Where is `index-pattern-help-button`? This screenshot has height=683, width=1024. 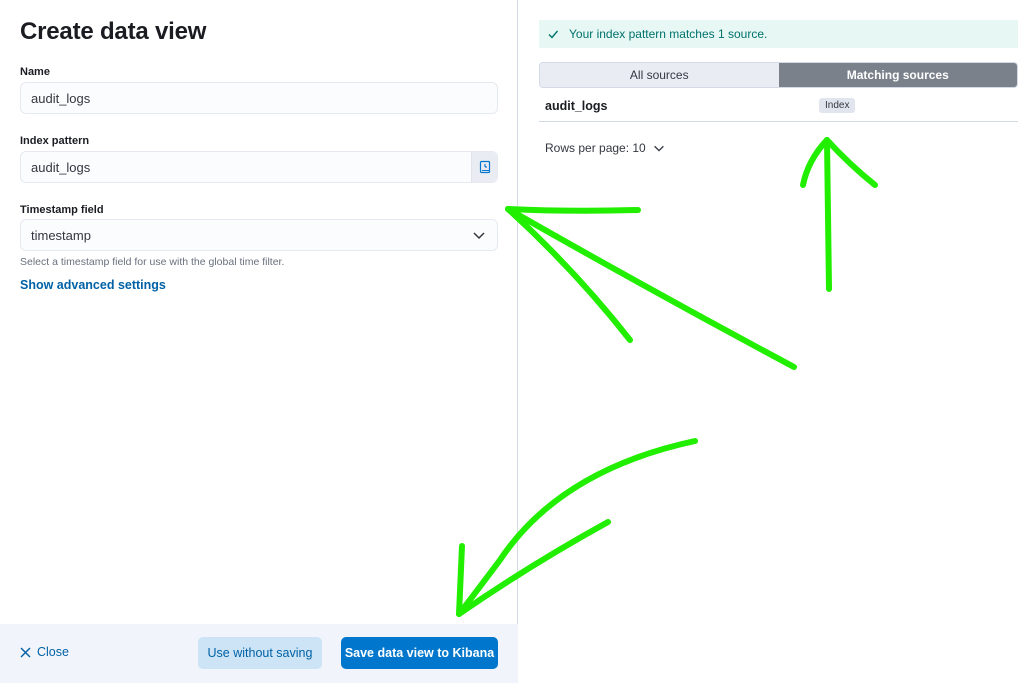
index-pattern-help-button is located at coordinates (484, 167).